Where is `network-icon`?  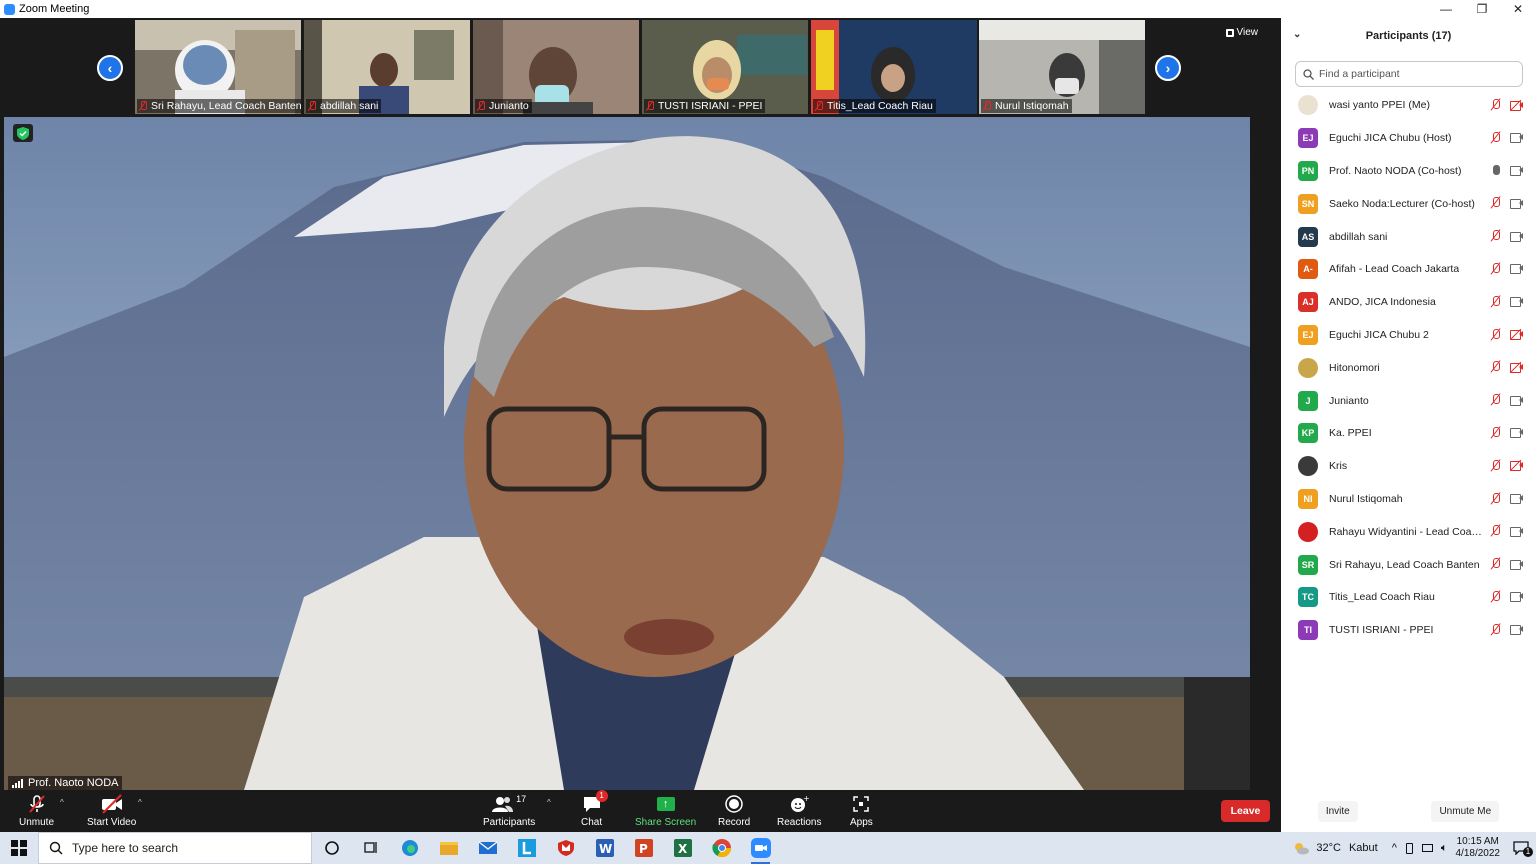
network-icon is located at coordinates (1427, 848).